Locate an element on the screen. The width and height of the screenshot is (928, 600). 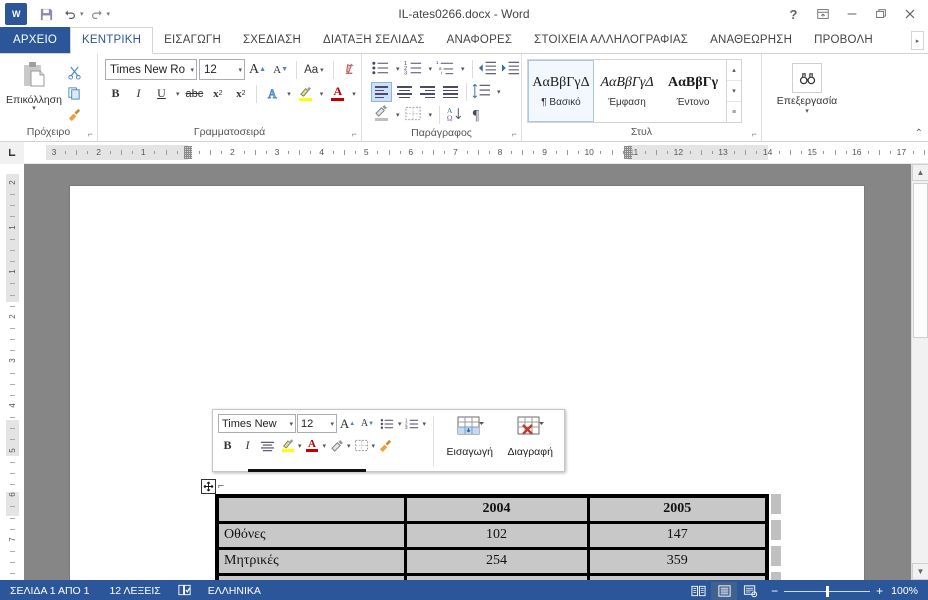
language-indicator: ΕΛΛΗΝΙΚΑ is located at coordinates (234, 591).